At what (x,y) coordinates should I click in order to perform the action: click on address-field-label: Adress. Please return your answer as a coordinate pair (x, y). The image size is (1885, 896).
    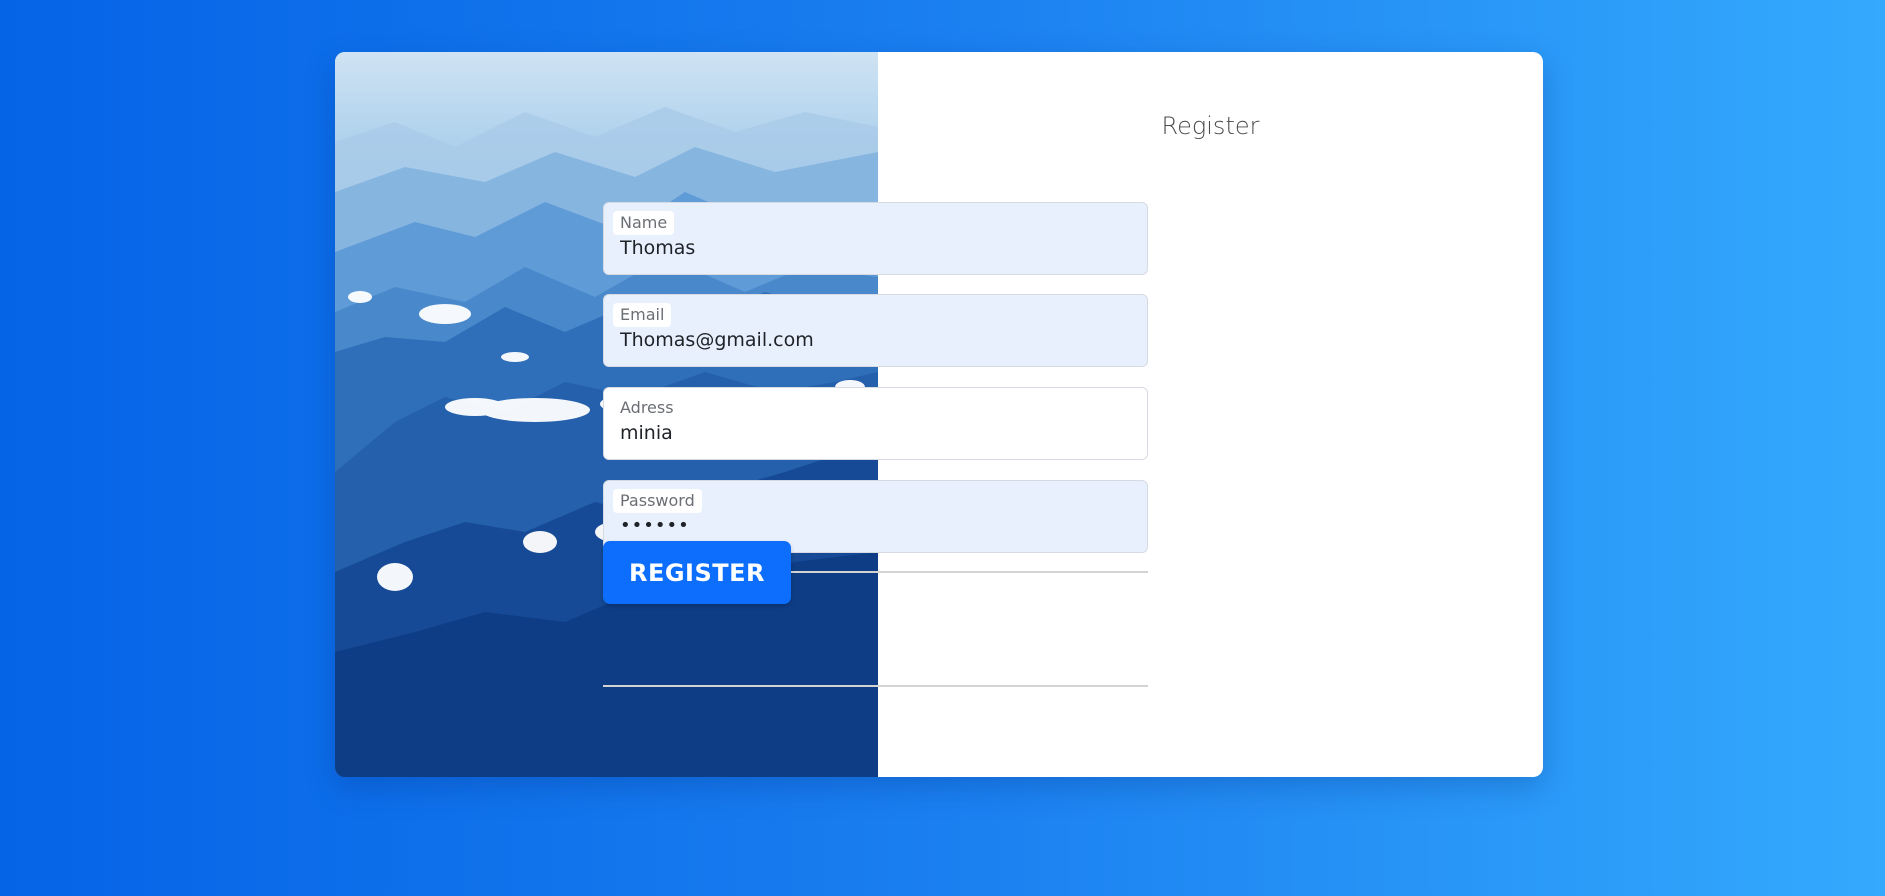
    Looking at the image, I should click on (647, 407).